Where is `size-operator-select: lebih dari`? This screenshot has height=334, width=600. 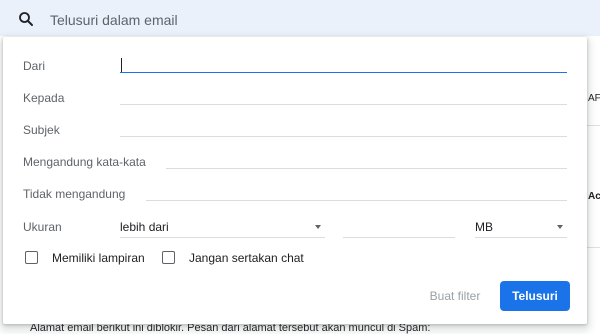
size-operator-select: lebih dari is located at coordinates (222, 227).